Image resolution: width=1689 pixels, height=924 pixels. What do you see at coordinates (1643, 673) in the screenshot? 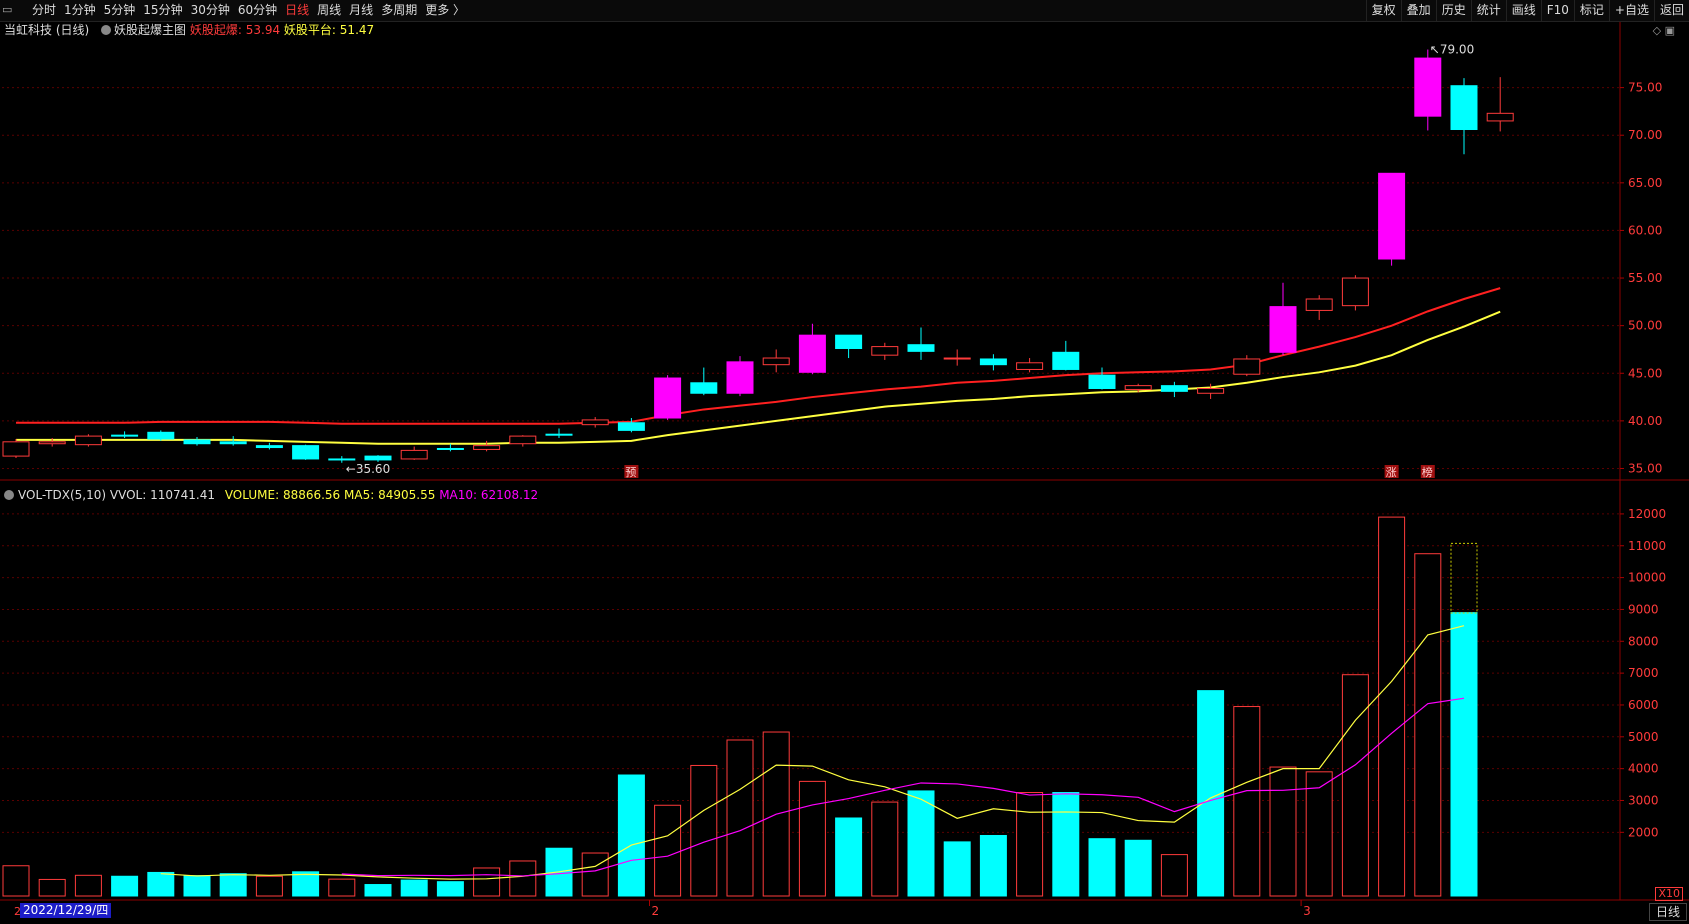
I see `volume-tick-label: 7000` at bounding box center [1643, 673].